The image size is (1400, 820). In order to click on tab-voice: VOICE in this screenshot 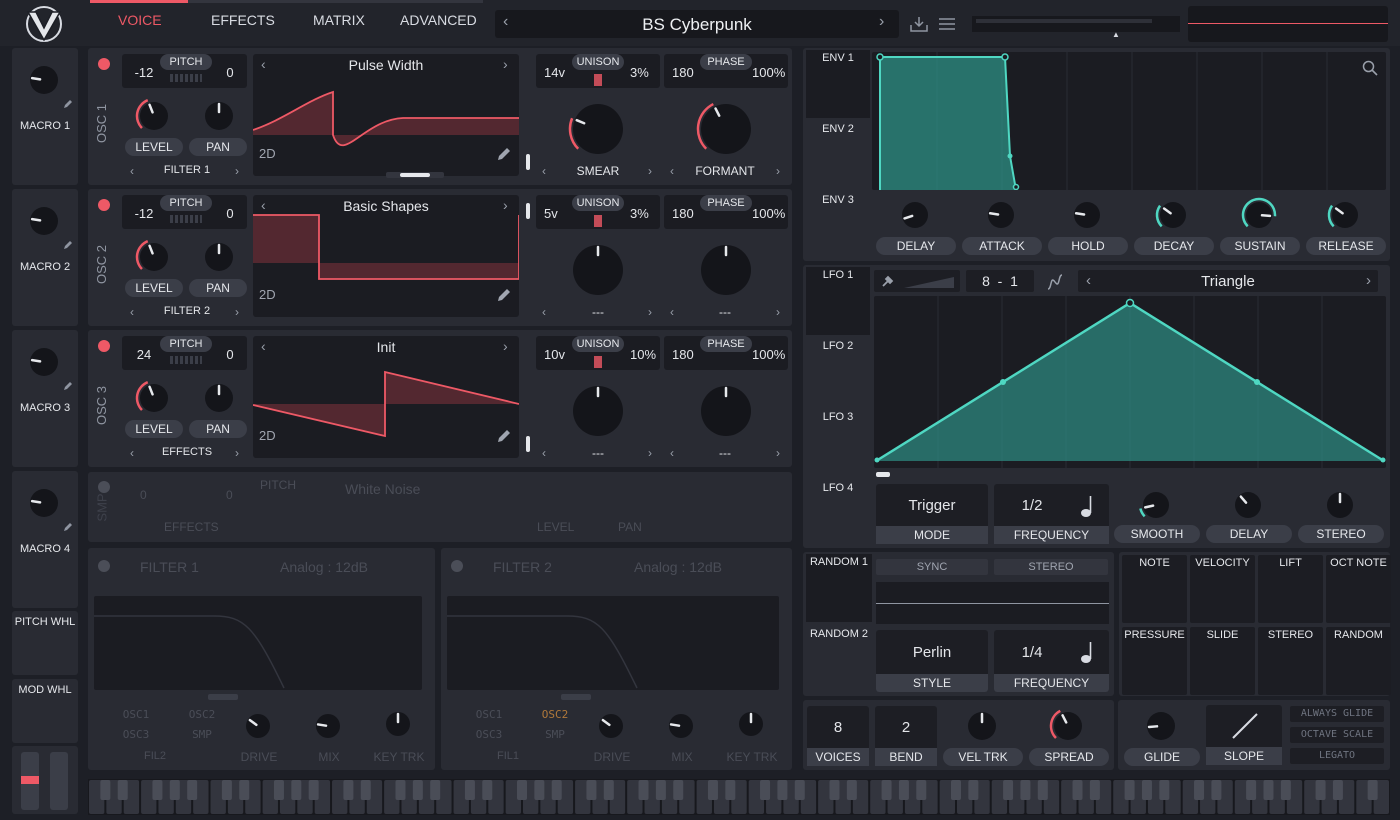, I will do `click(140, 20)`.